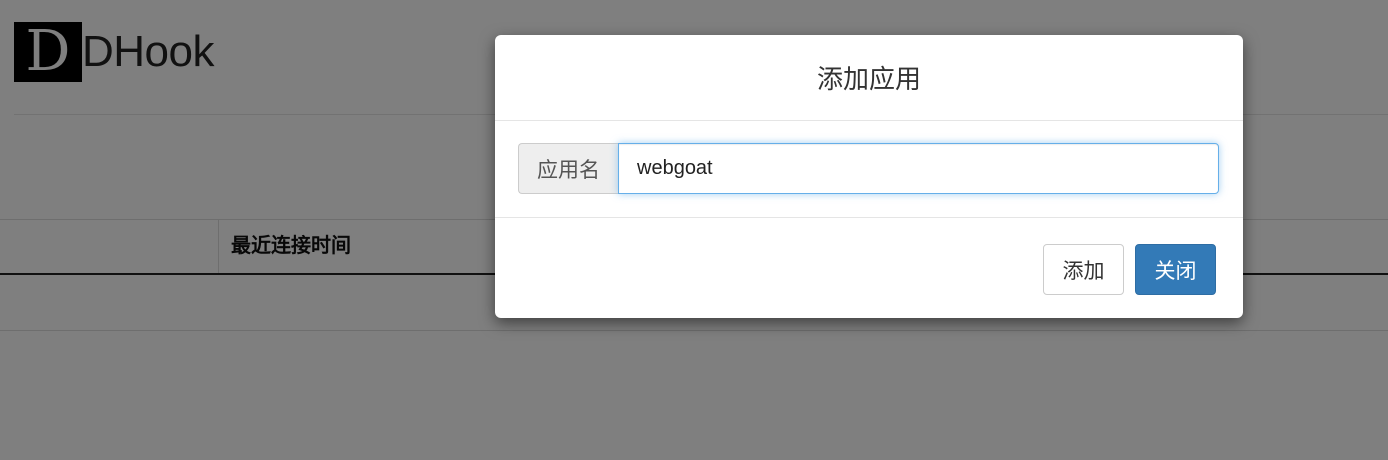  What do you see at coordinates (918, 168) in the screenshot?
I see `app-name-input` at bounding box center [918, 168].